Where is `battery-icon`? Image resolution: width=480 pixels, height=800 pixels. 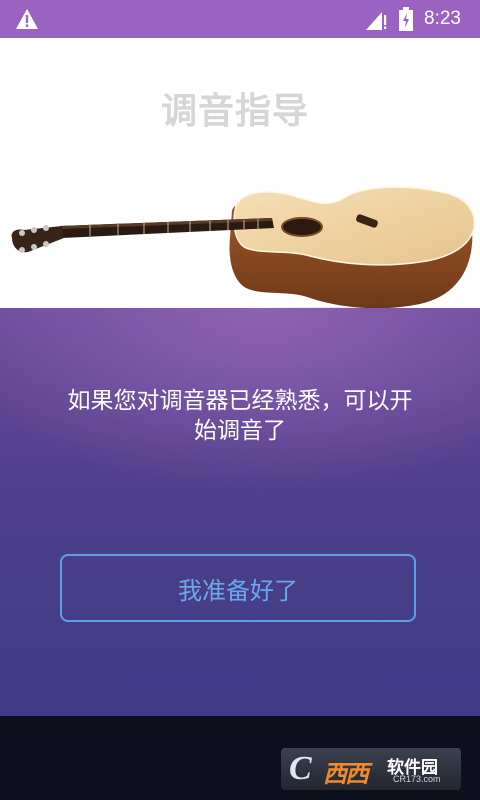 battery-icon is located at coordinates (406, 19).